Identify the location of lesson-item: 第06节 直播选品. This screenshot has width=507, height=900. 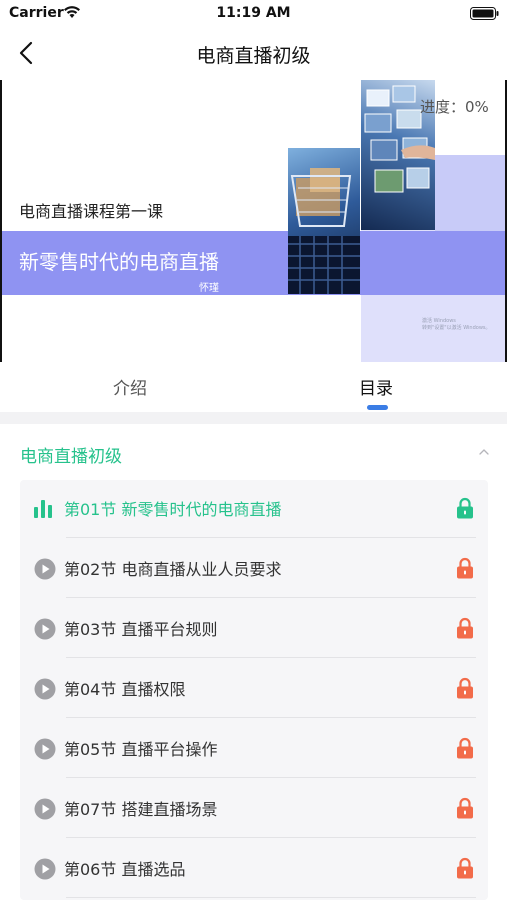
(254, 870).